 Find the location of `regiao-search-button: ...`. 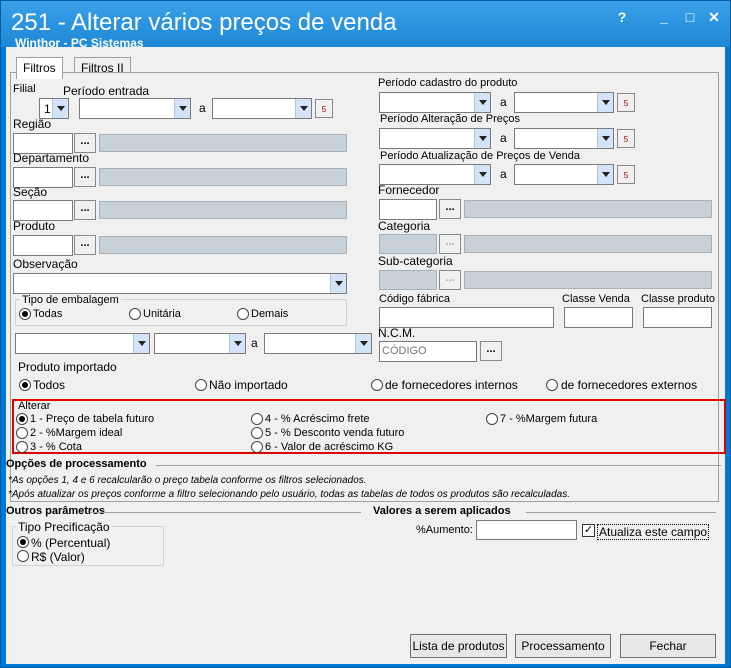

regiao-search-button: ... is located at coordinates (85, 143).